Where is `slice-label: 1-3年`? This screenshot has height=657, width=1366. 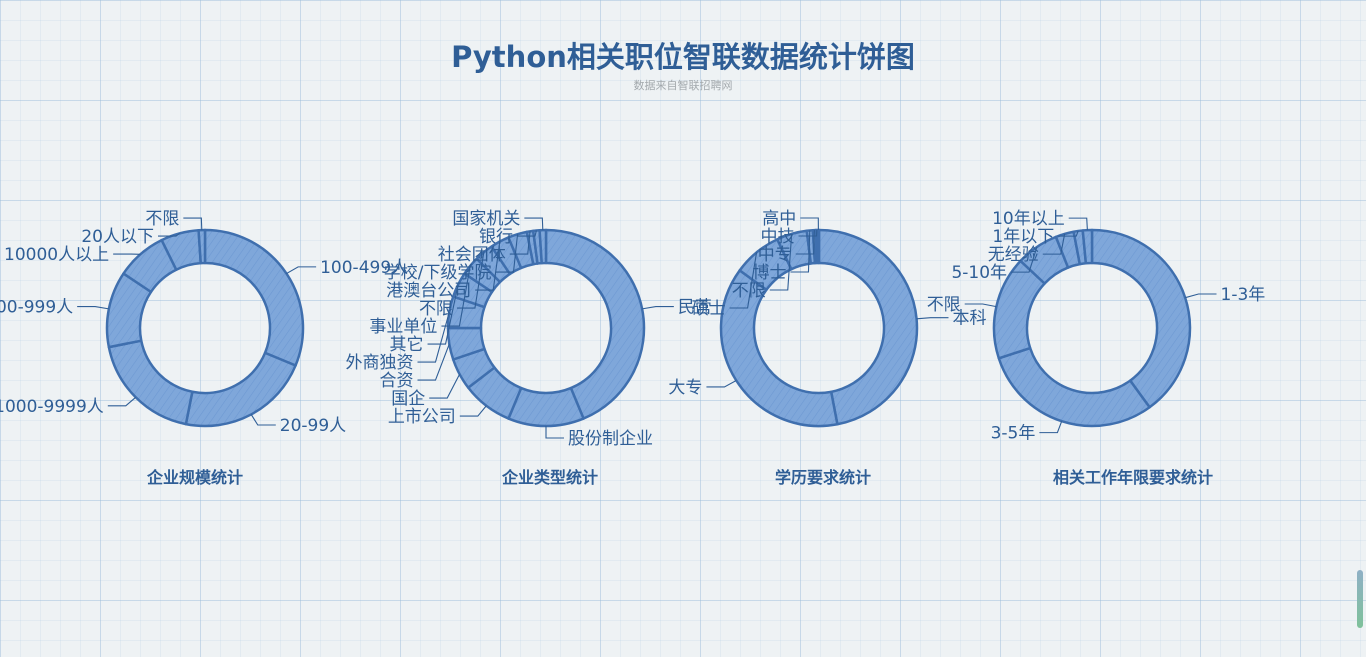 slice-label: 1-3年 is located at coordinates (1243, 295).